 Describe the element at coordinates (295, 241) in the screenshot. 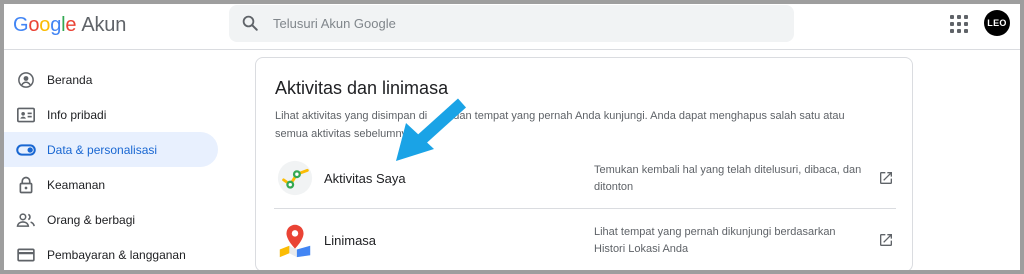

I see `map-pin-icon` at that location.